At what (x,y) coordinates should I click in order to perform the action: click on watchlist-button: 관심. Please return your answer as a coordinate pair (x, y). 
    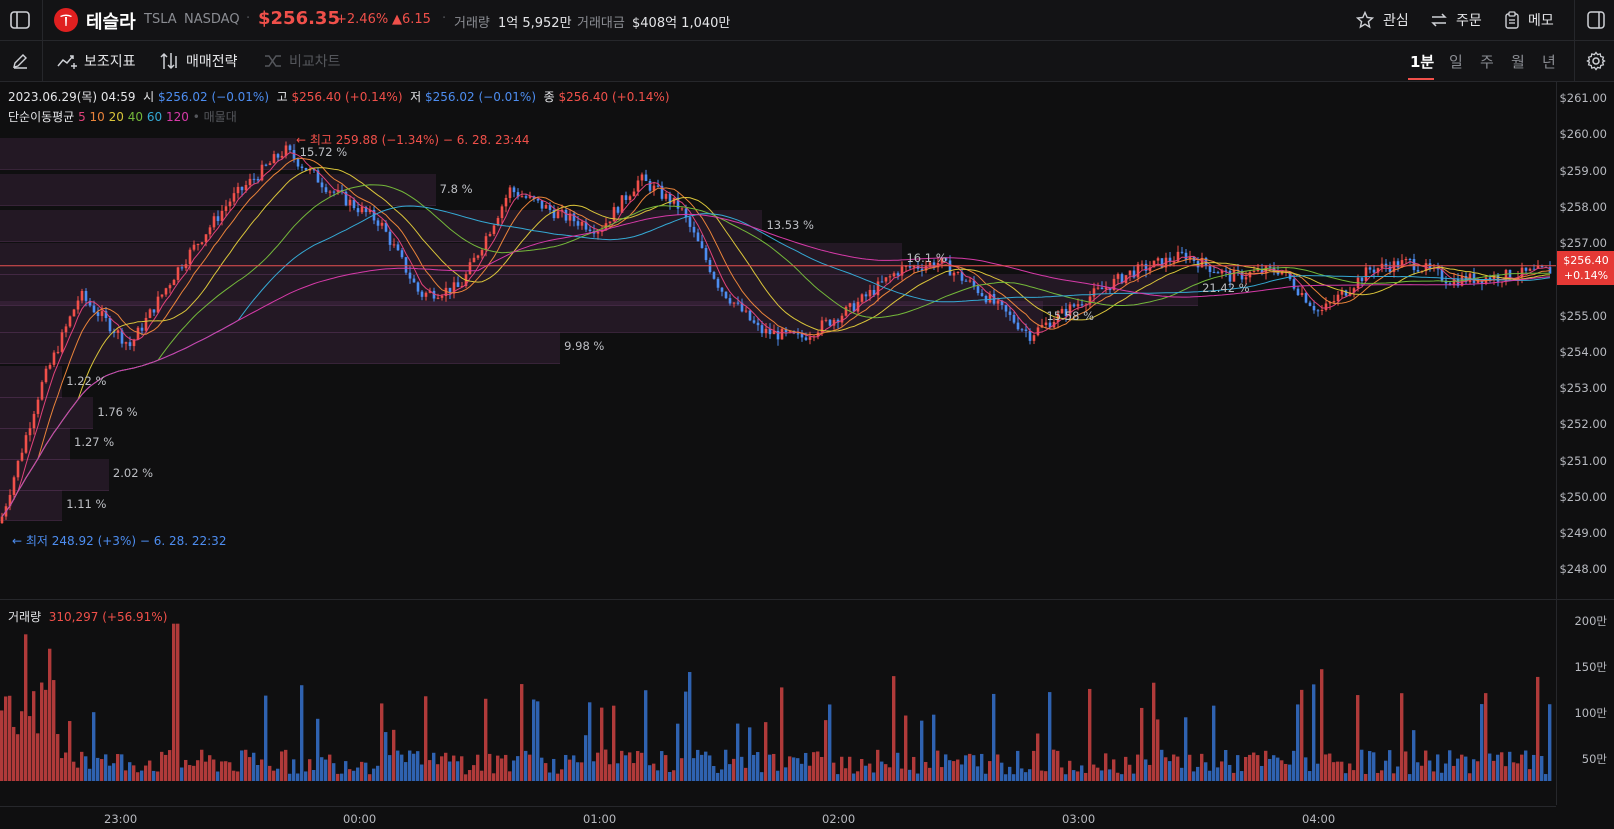
    Looking at the image, I should click on (1396, 20).